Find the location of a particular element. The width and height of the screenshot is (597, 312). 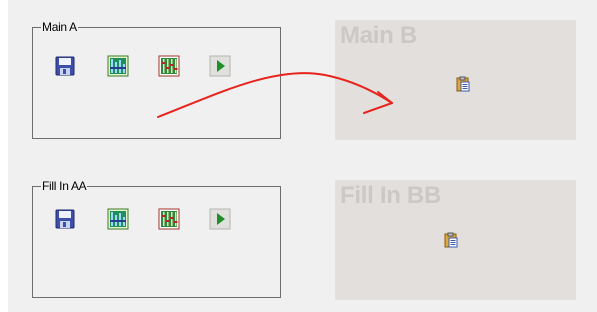

panel-title-main-b: Main B is located at coordinates (378, 35).